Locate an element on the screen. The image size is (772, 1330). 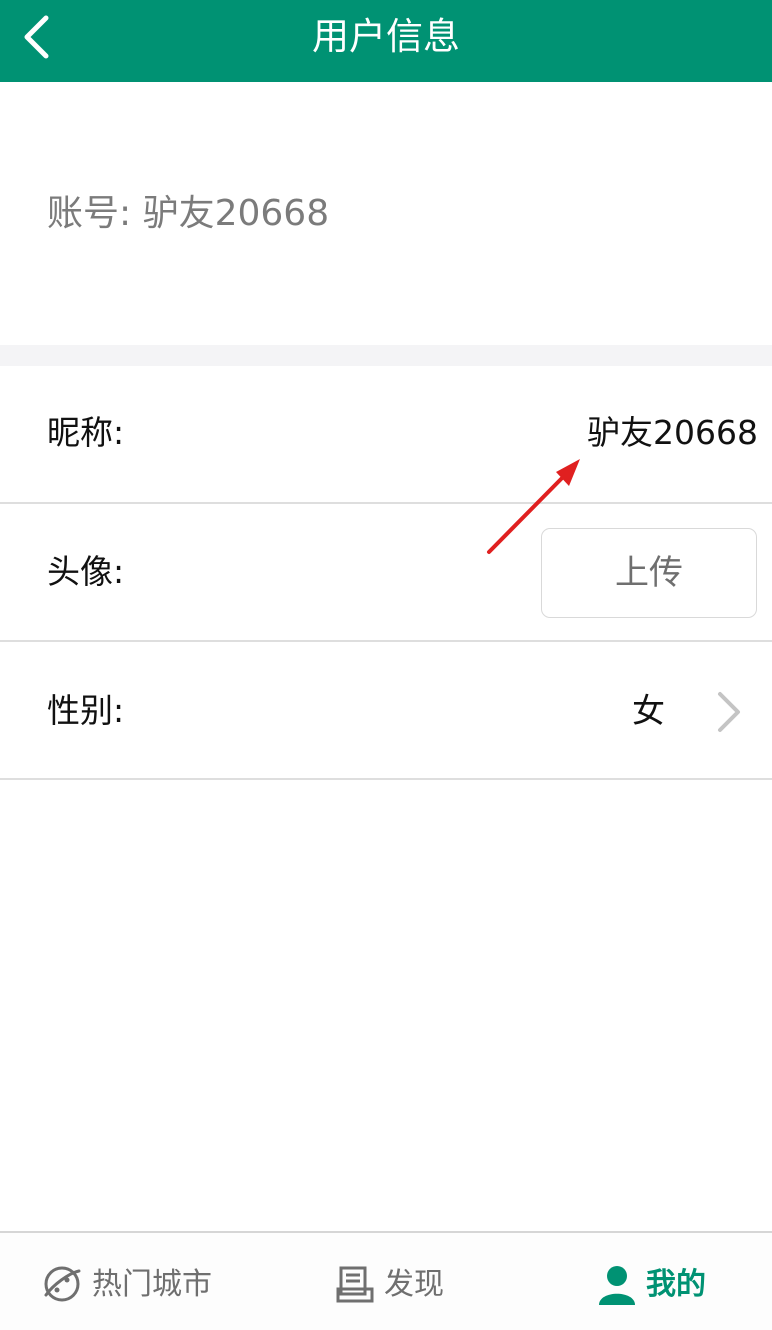
annotation-arrow-icon is located at coordinates (533, 506).